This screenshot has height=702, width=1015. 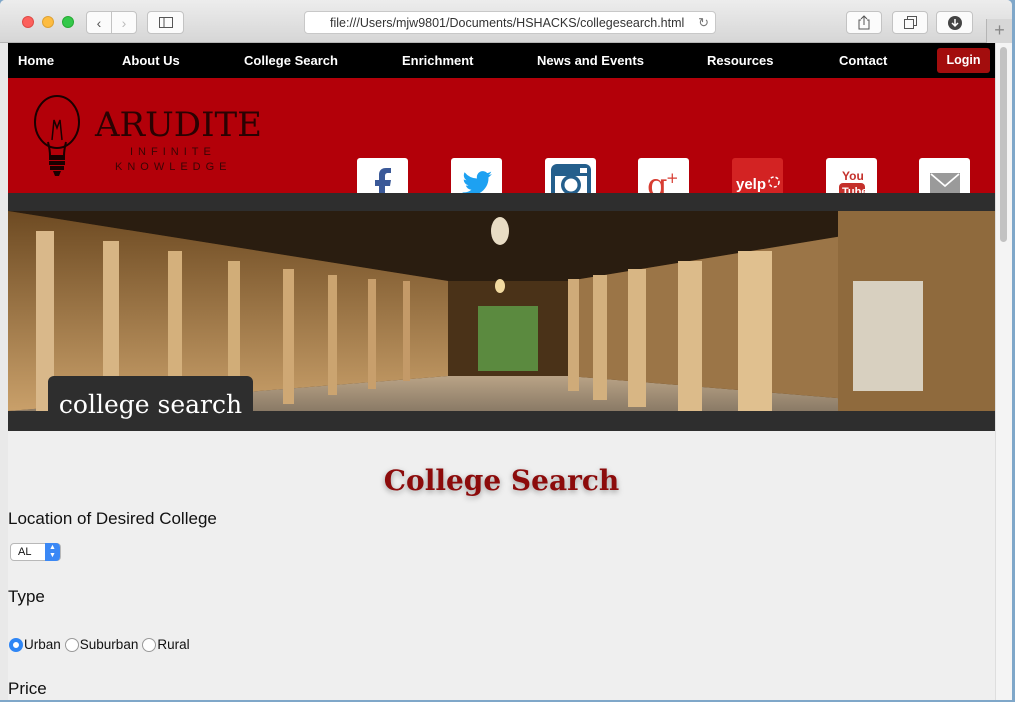 What do you see at coordinates (27, 688) in the screenshot?
I see `price-label: Price` at bounding box center [27, 688].